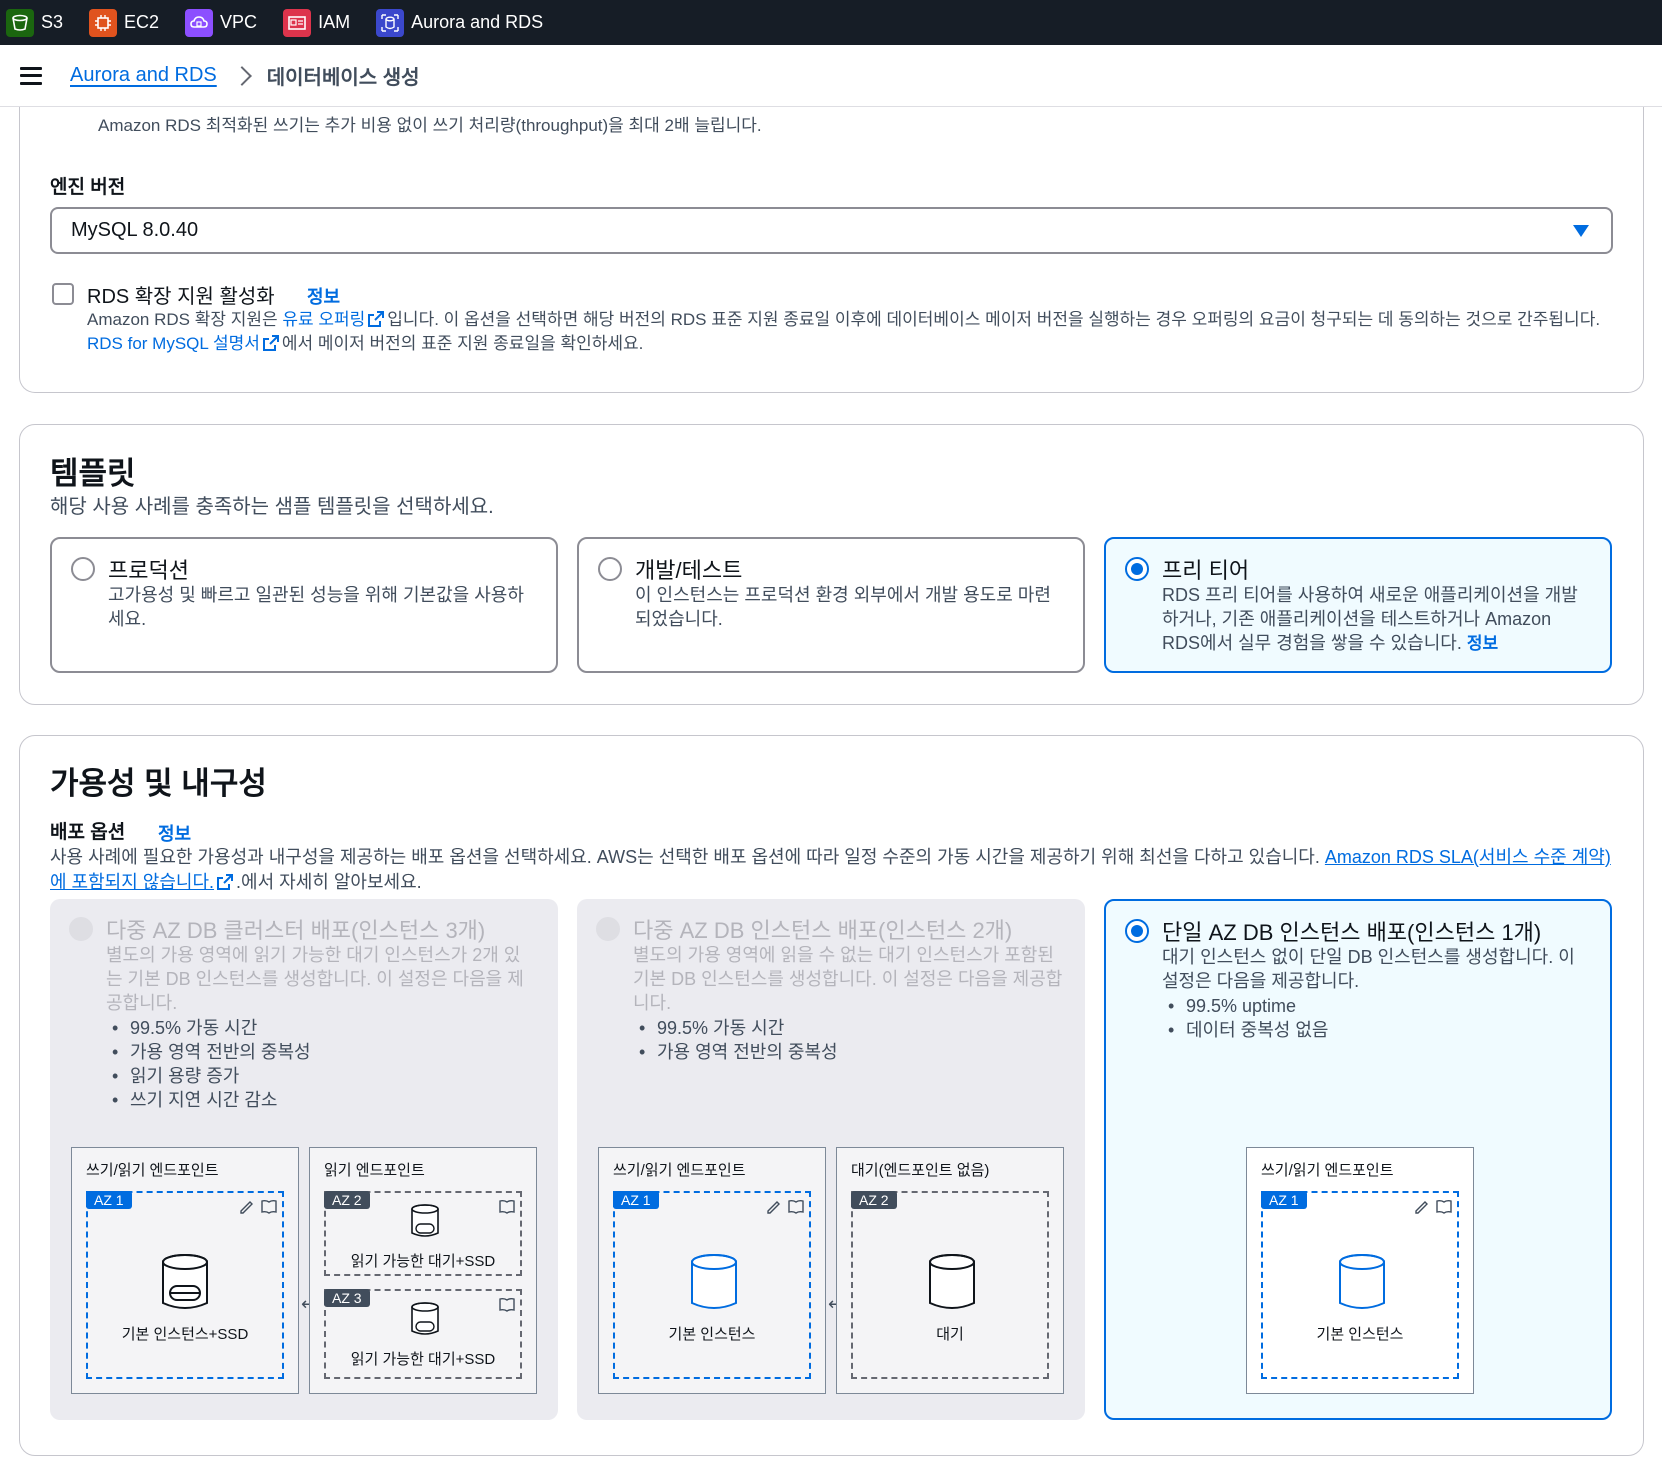 Image resolution: width=1662 pixels, height=1460 pixels. What do you see at coordinates (316, 607) in the screenshot?
I see `template-desc: 고가용성 및 빠르고 일관된 성능을 위해 기본값을 사용하세요.` at bounding box center [316, 607].